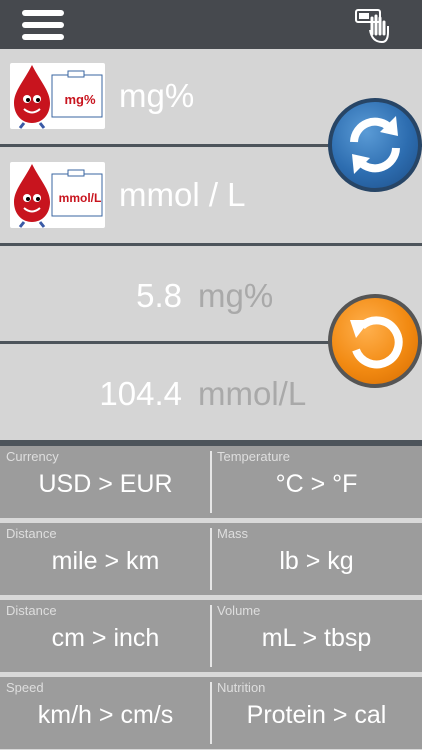  I want to click on touch-calculator-icon, so click(373, 25).